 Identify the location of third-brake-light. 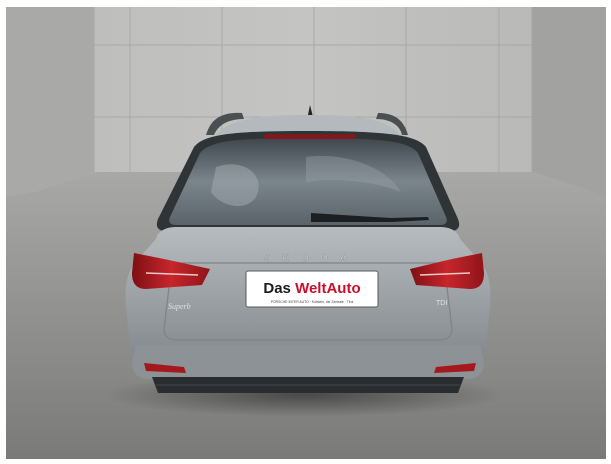
(310, 136).